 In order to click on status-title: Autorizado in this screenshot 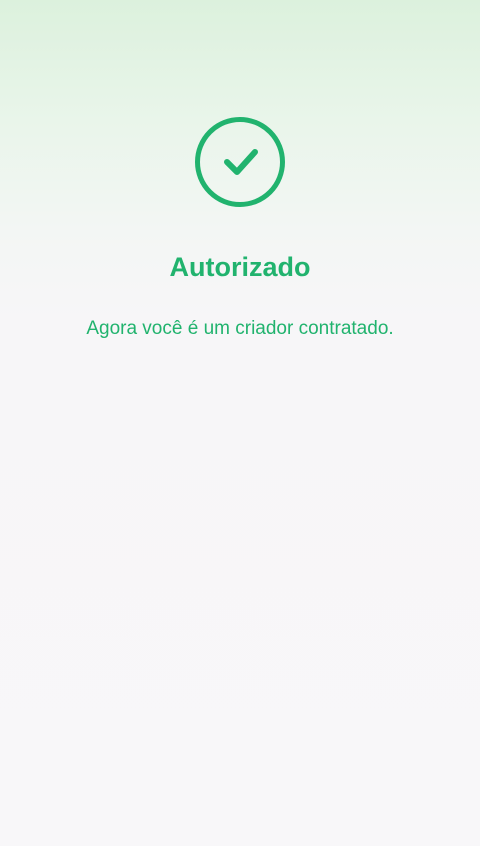, I will do `click(240, 267)`.